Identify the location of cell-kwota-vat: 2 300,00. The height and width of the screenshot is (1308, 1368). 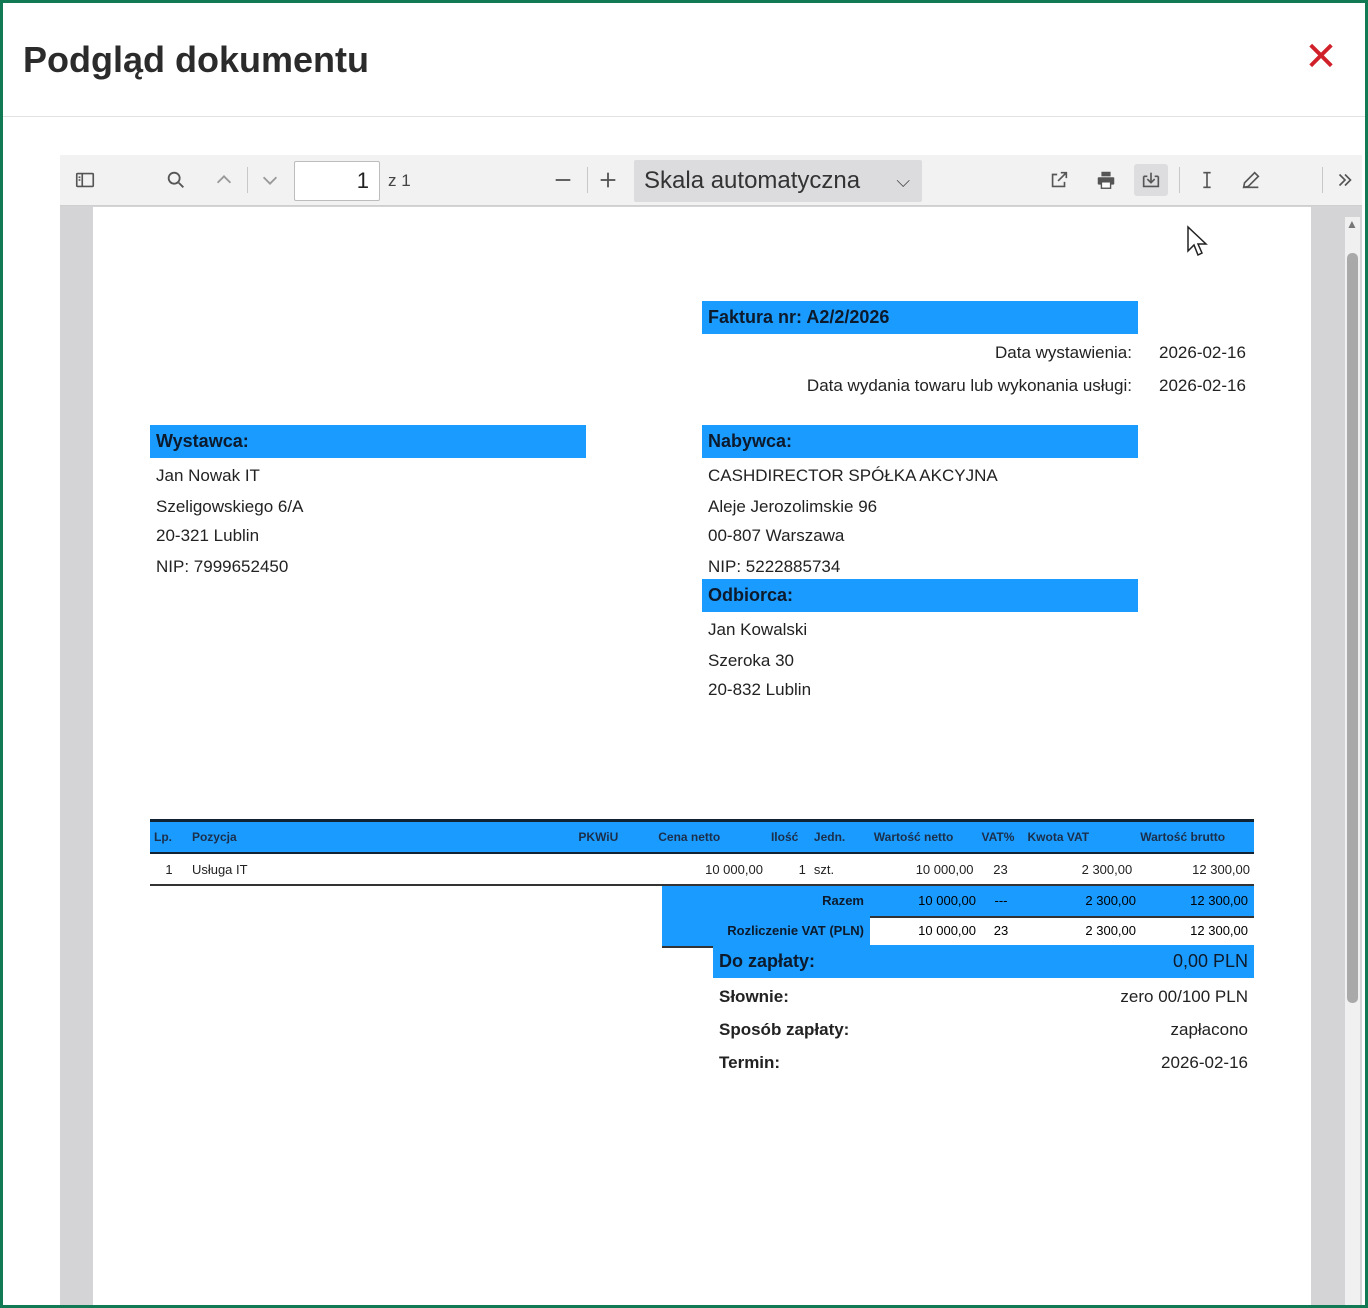
(1107, 869).